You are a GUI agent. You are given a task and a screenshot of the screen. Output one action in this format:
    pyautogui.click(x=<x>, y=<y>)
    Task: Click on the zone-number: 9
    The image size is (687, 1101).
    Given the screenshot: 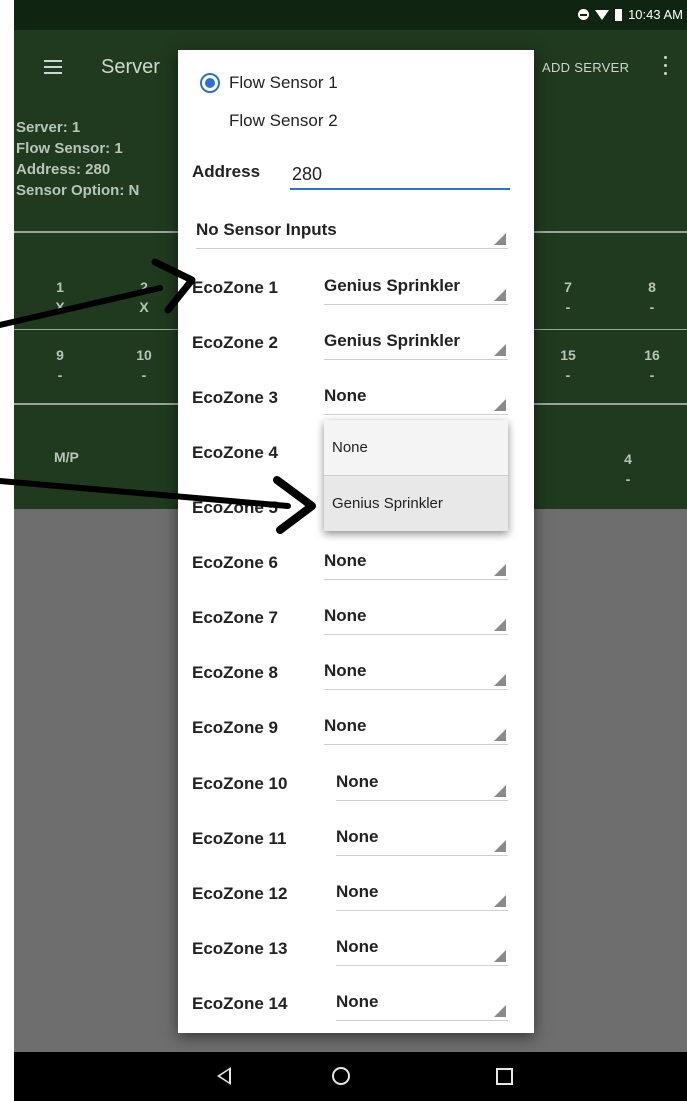 What is the action you would take?
    pyautogui.click(x=60, y=355)
    